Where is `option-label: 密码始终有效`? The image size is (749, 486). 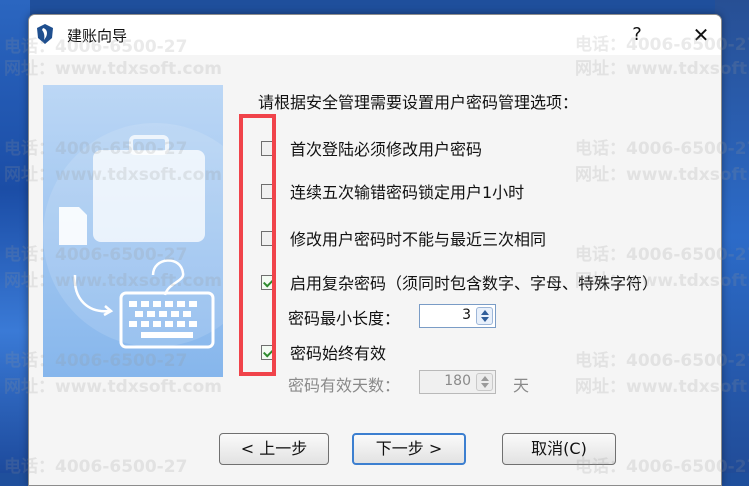 option-label: 密码始终有效 is located at coordinates (338, 353).